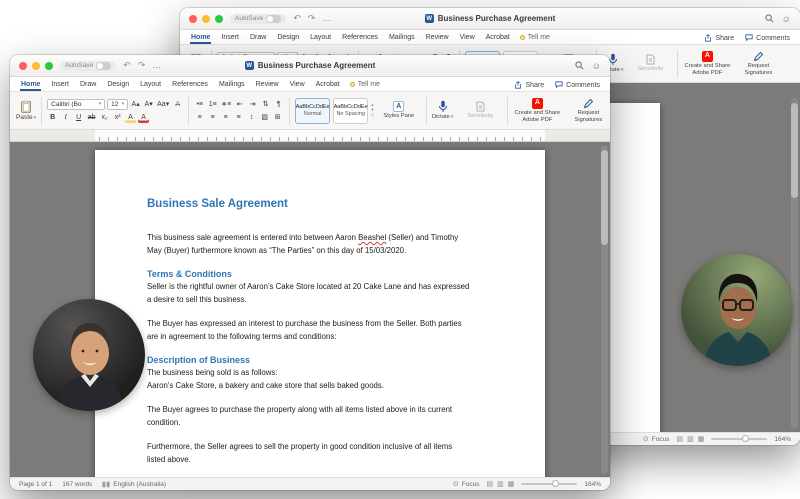 This screenshot has width=800, height=499. Describe the element at coordinates (372, 115) in the screenshot. I see `styles-gallery-icon: ≡` at that location.